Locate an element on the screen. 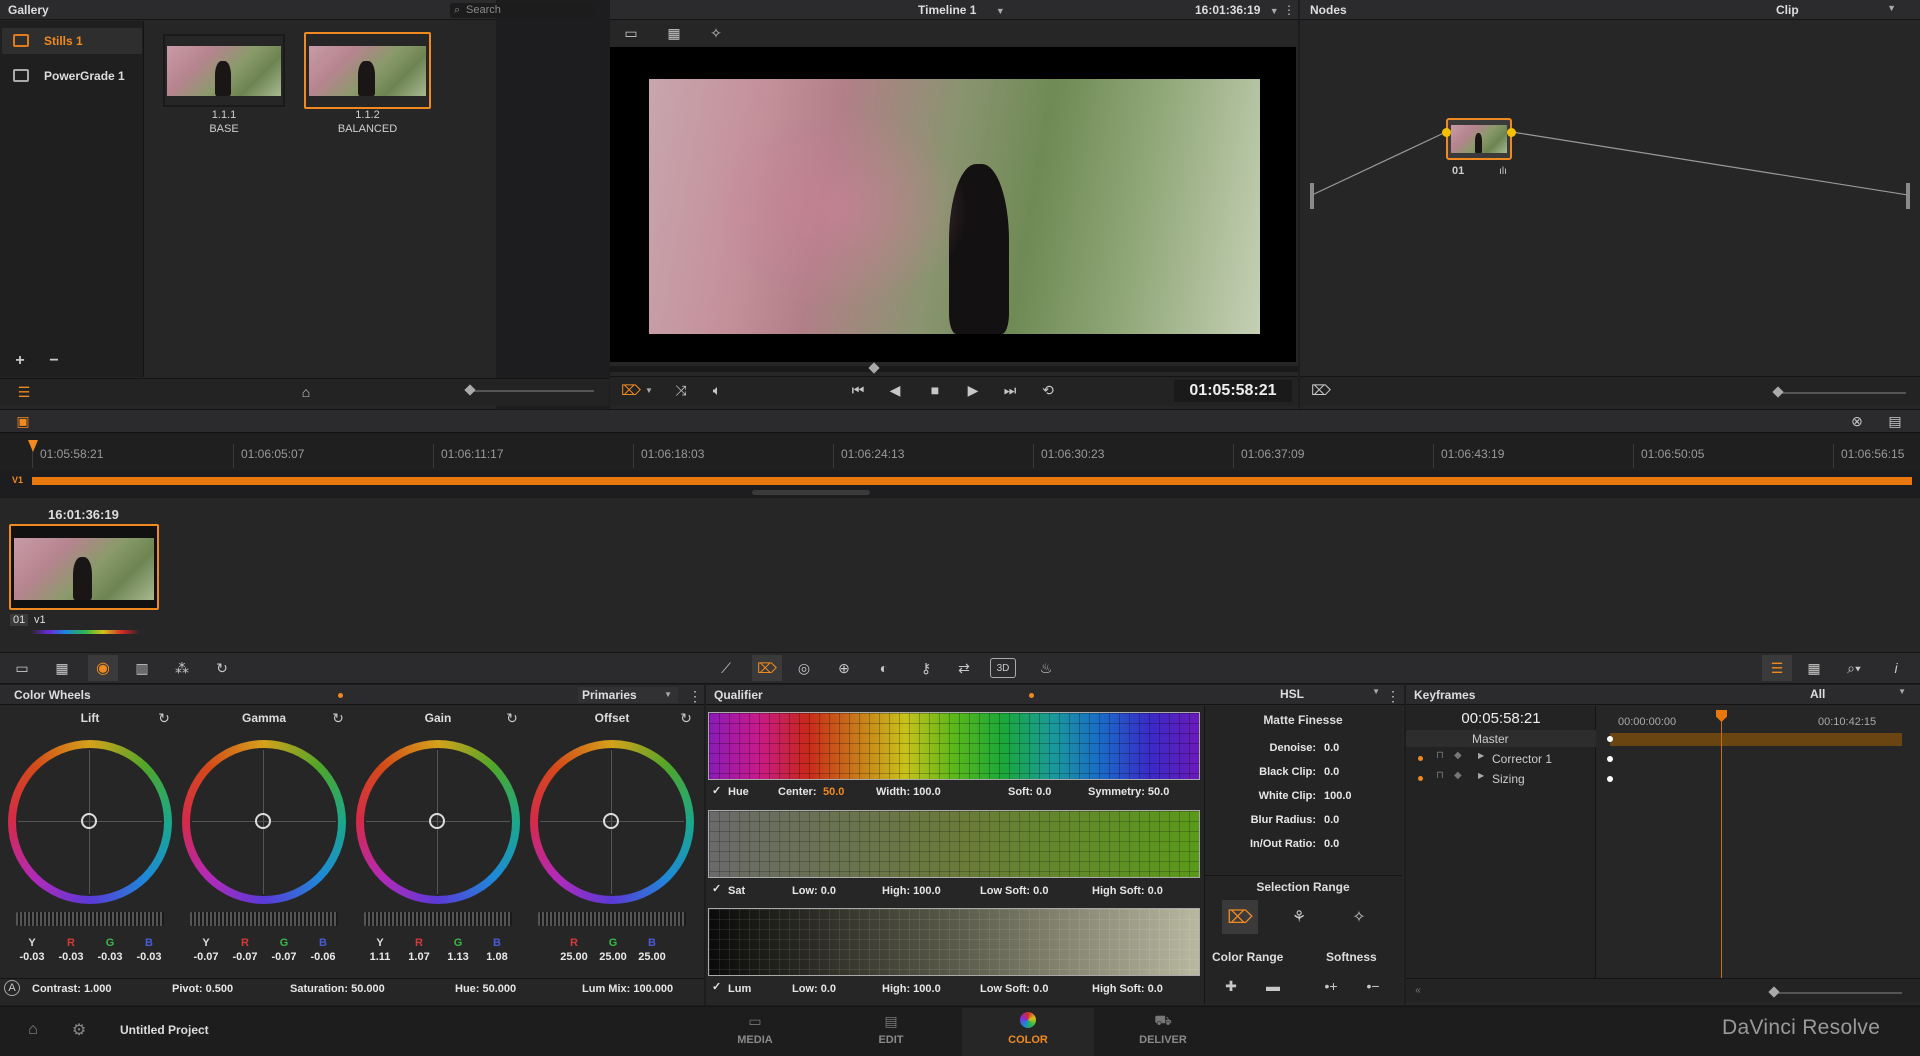  grid-icon: ▦ is located at coordinates (1814, 668).